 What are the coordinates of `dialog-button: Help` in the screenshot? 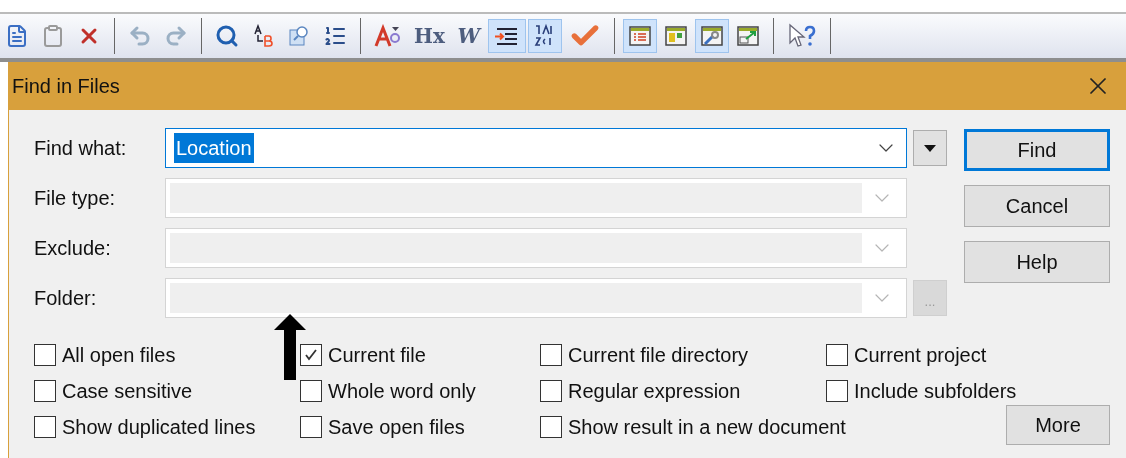 It's located at (1037, 262).